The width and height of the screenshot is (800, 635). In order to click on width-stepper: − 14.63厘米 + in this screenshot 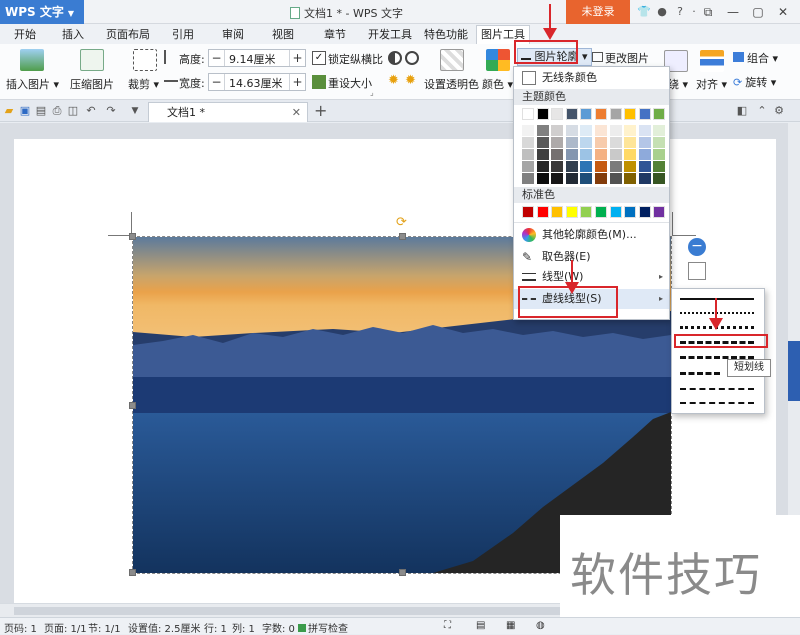, I will do `click(257, 82)`.